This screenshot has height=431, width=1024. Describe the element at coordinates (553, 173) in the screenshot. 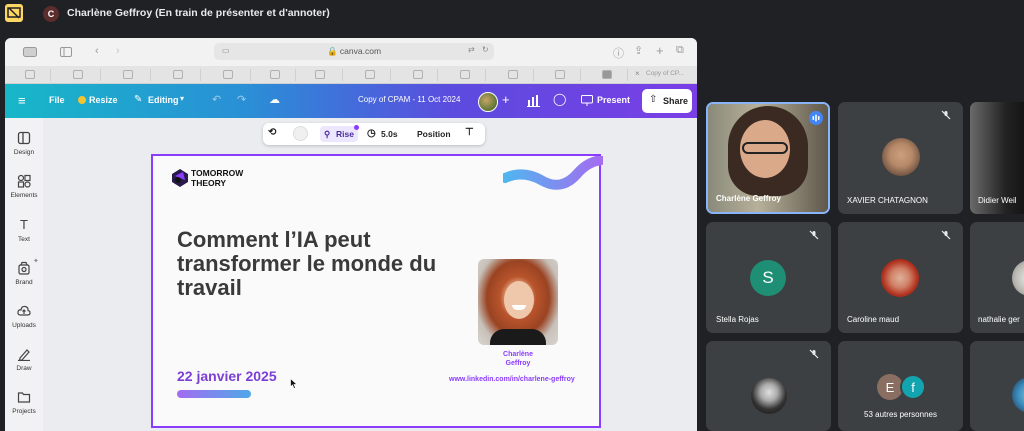

I see `decorative-swirl` at that location.